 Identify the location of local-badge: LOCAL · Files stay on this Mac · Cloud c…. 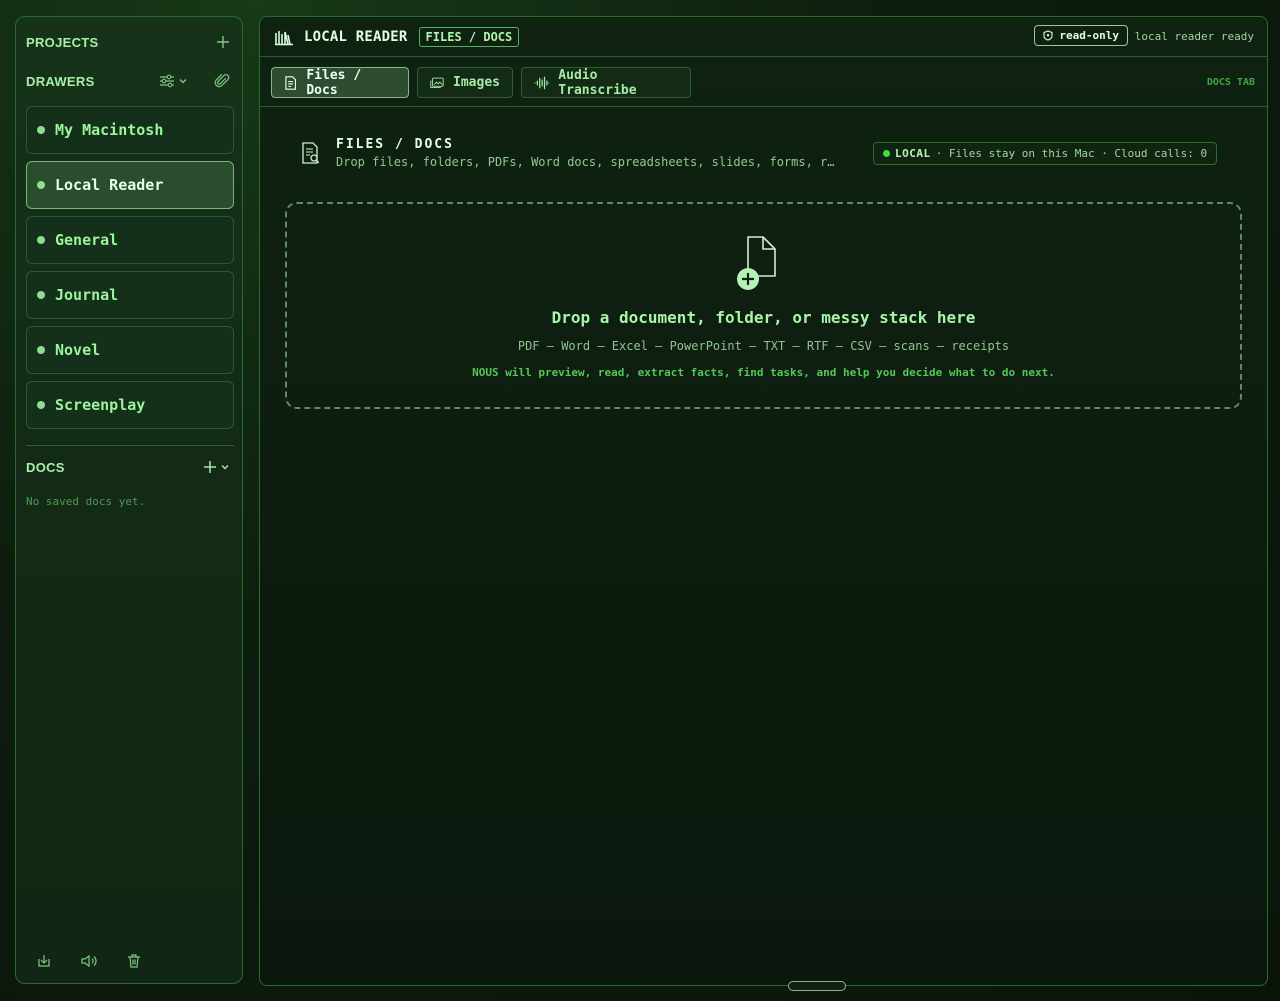
(1045, 153).